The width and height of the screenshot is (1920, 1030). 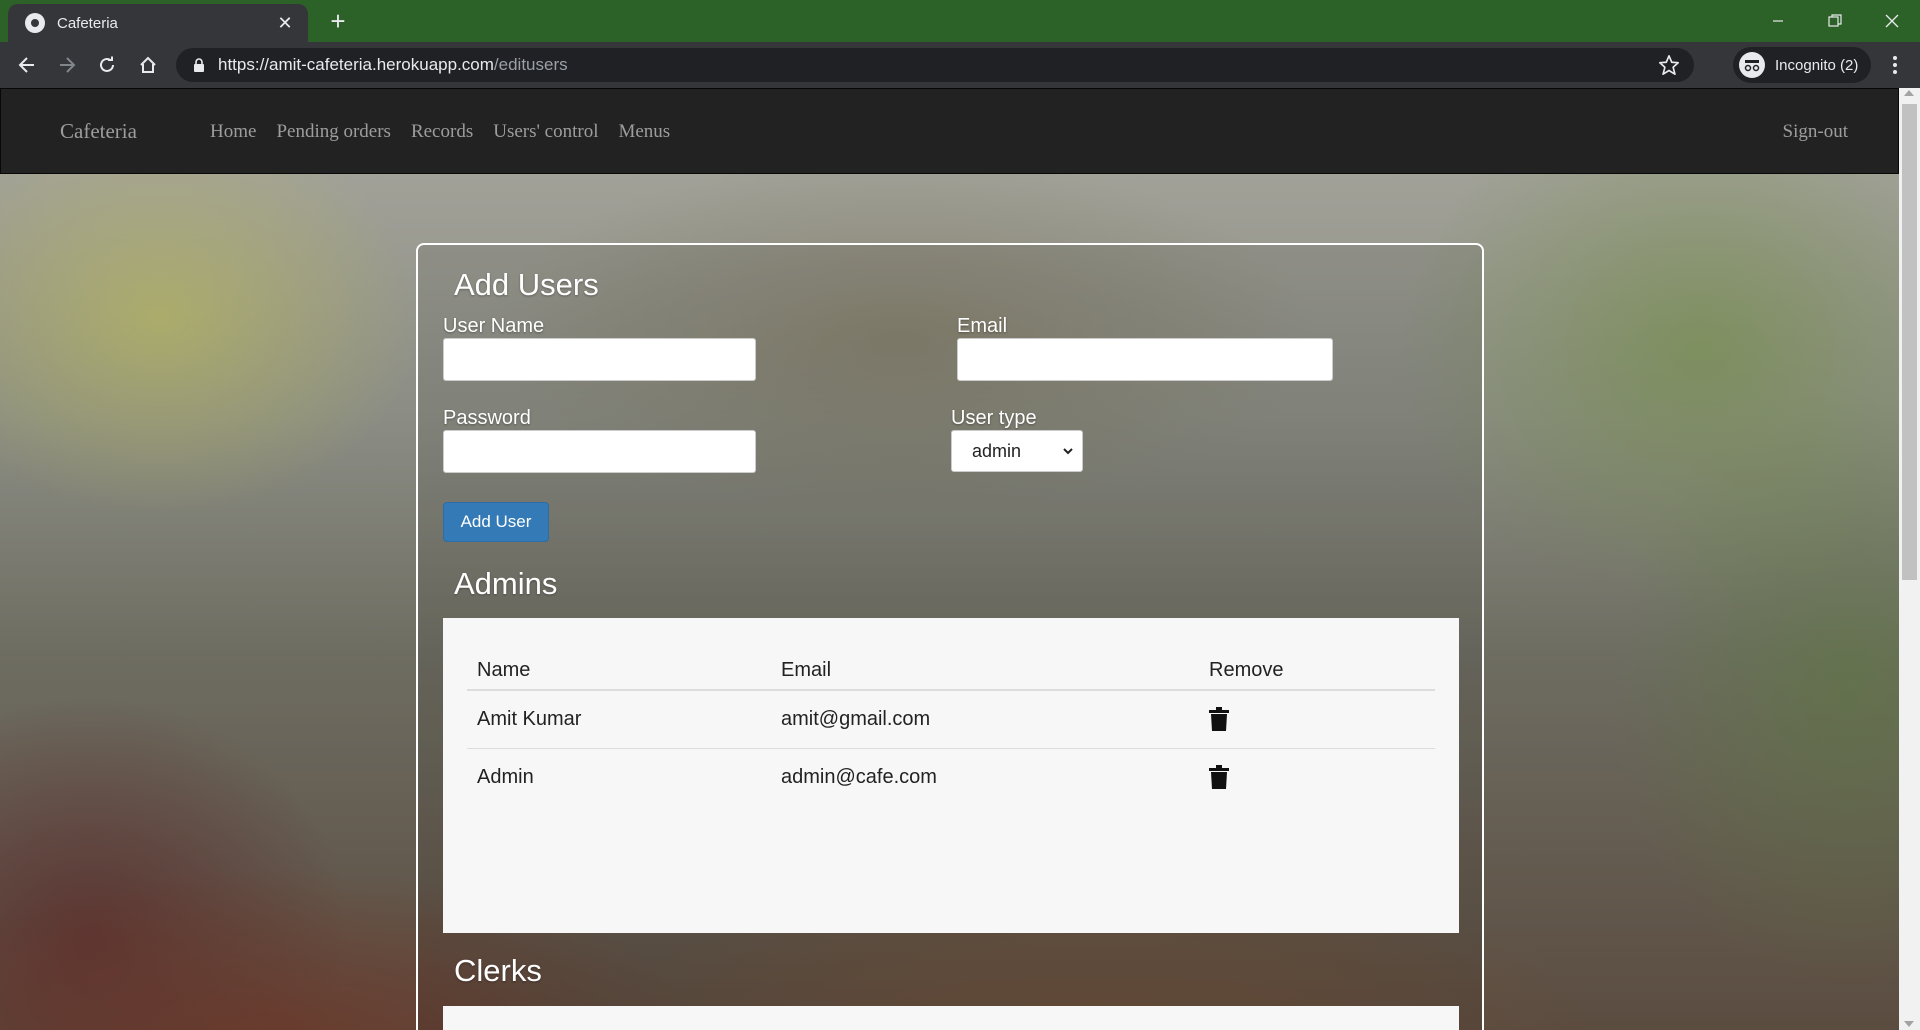 I want to click on lock-icon, so click(x=199, y=65).